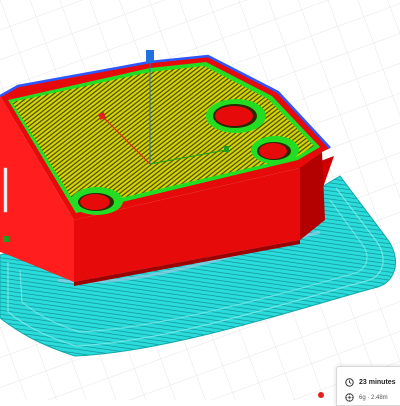 Image resolution: width=400 pixels, height=406 pixels. What do you see at coordinates (275, 150) in the screenshot?
I see `hole-right` at bounding box center [275, 150].